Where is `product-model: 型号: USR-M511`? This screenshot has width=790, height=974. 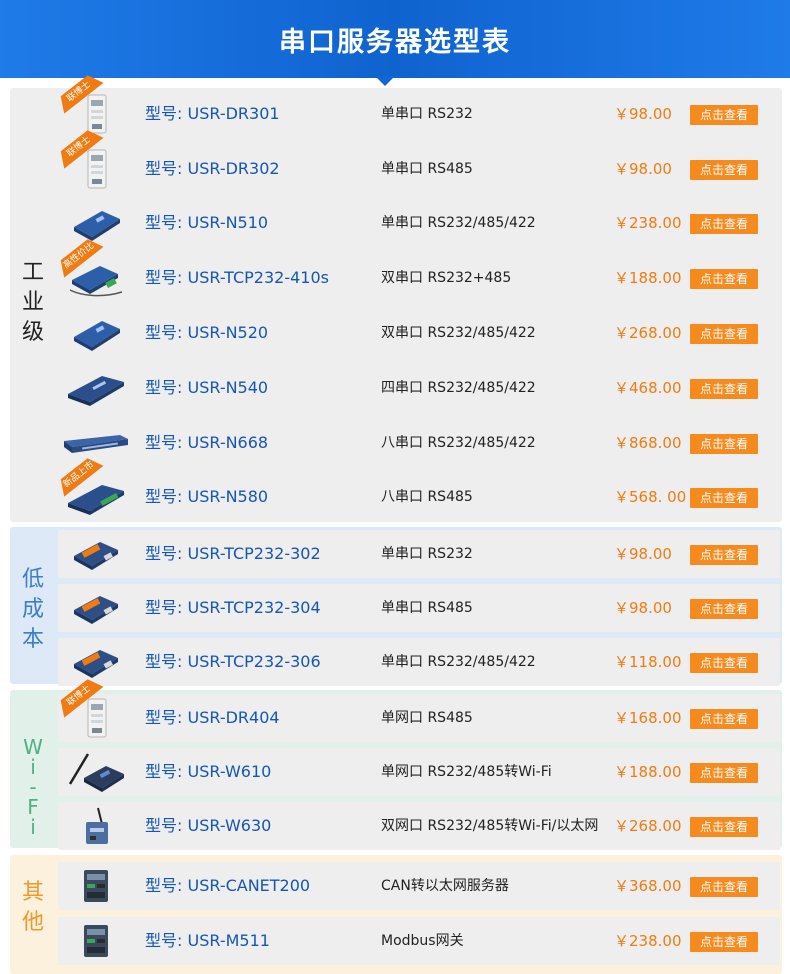
product-model: 型号: USR-M511 is located at coordinates (207, 940).